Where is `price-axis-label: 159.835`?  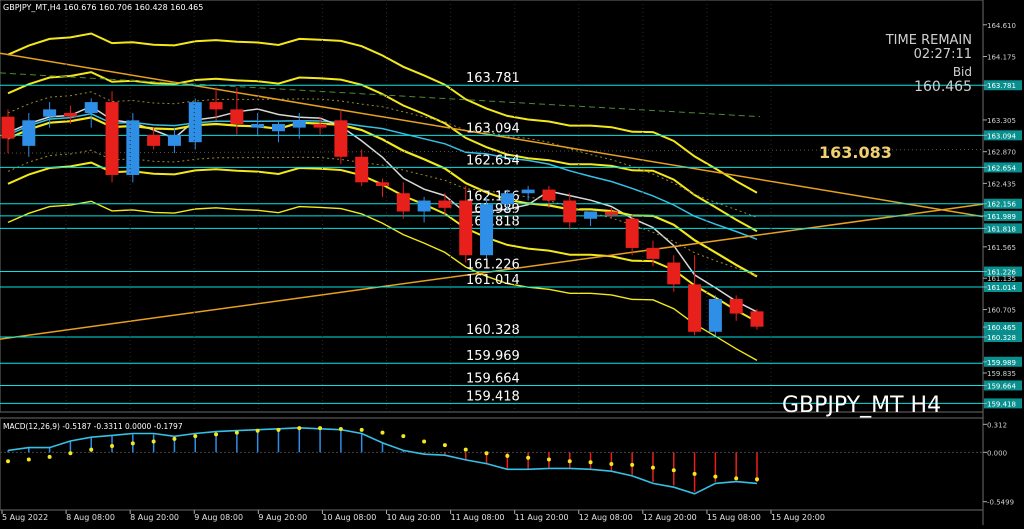 price-axis-label: 159.835 is located at coordinates (1001, 374).